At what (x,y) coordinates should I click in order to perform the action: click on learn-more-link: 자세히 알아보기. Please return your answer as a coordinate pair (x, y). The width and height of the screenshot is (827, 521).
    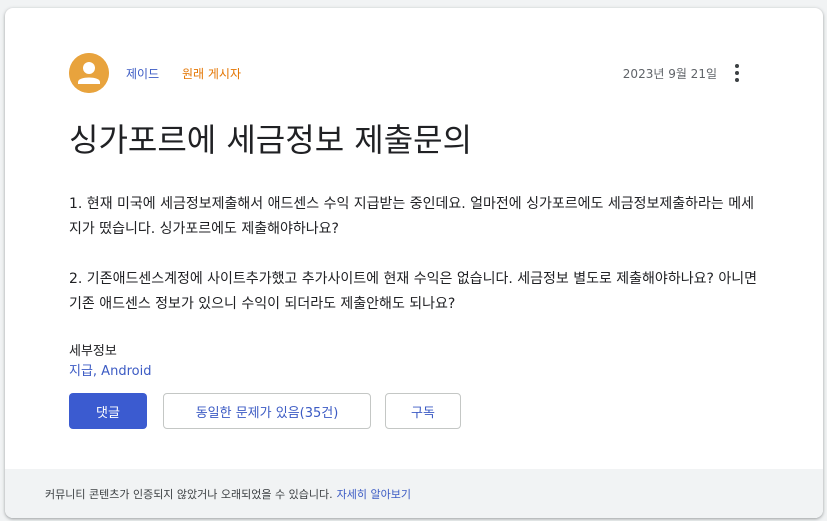
    Looking at the image, I should click on (374, 494).